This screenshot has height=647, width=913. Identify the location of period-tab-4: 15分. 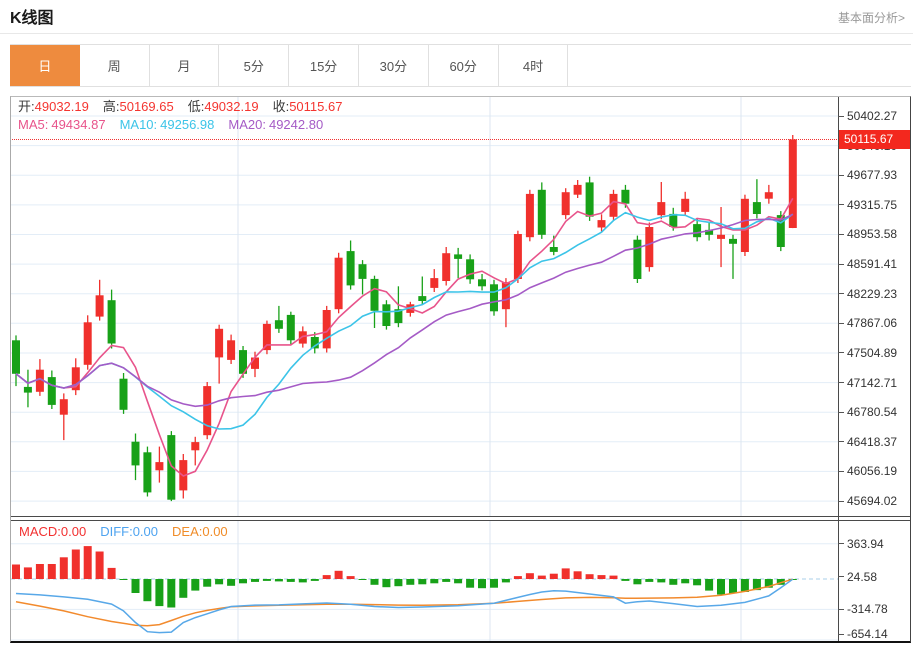
(324, 65).